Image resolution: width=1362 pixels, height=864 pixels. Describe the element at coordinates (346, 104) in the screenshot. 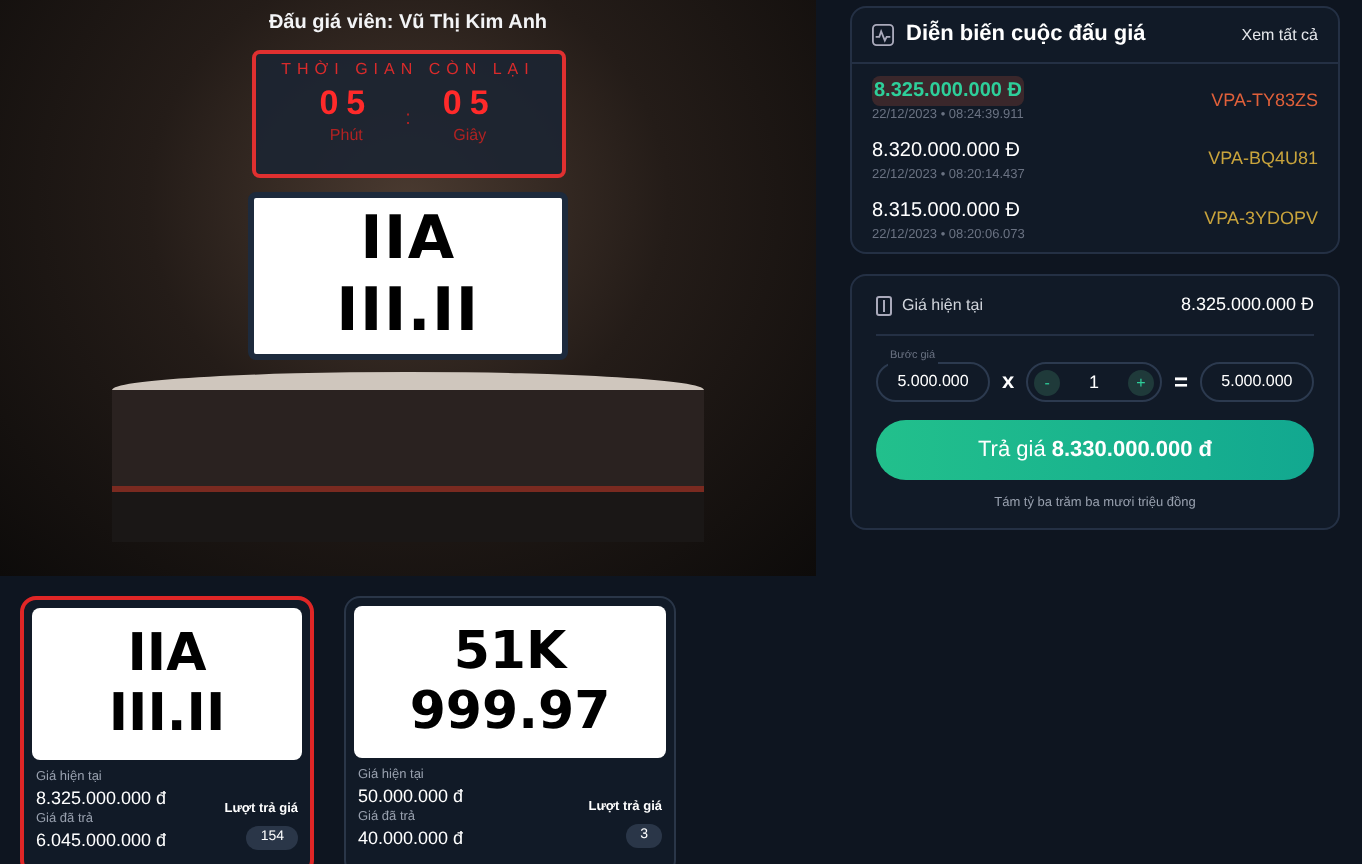

I see `minutes-value: 05` at that location.